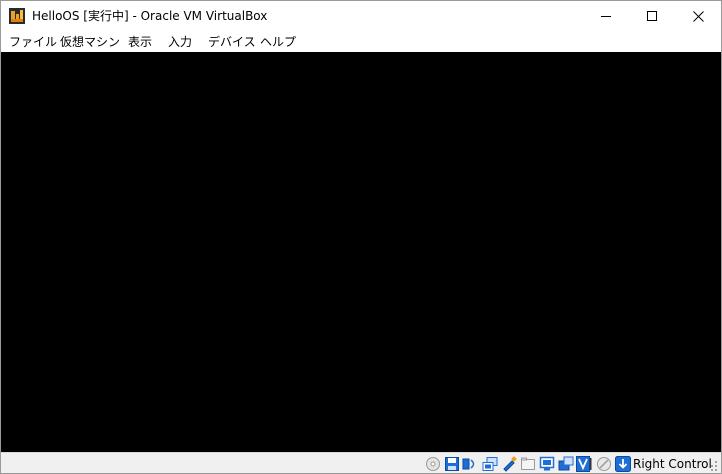 This screenshot has width=722, height=474. Describe the element at coordinates (361, 16) in the screenshot. I see `title-bar: HelloOS [実行中] - Oracle VM VirtualBox` at that location.